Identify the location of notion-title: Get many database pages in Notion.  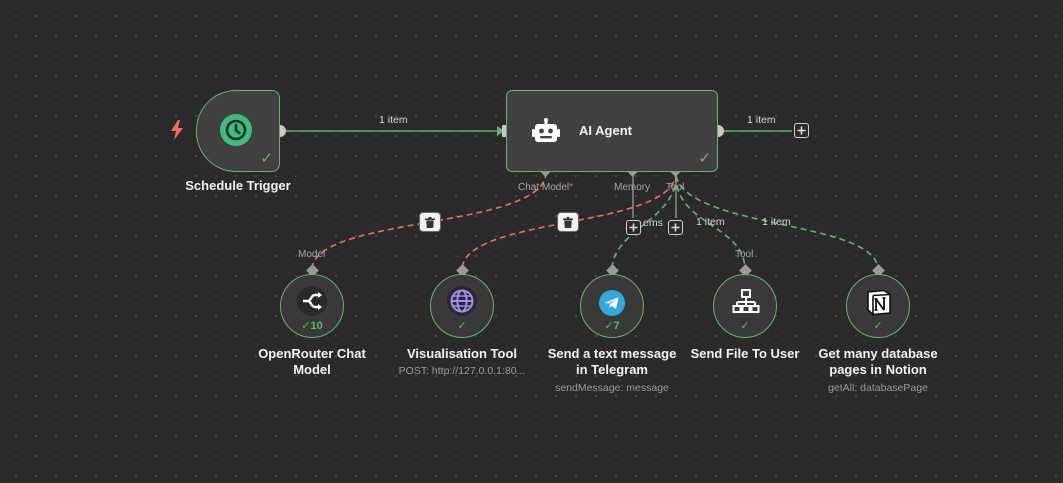
(878, 361).